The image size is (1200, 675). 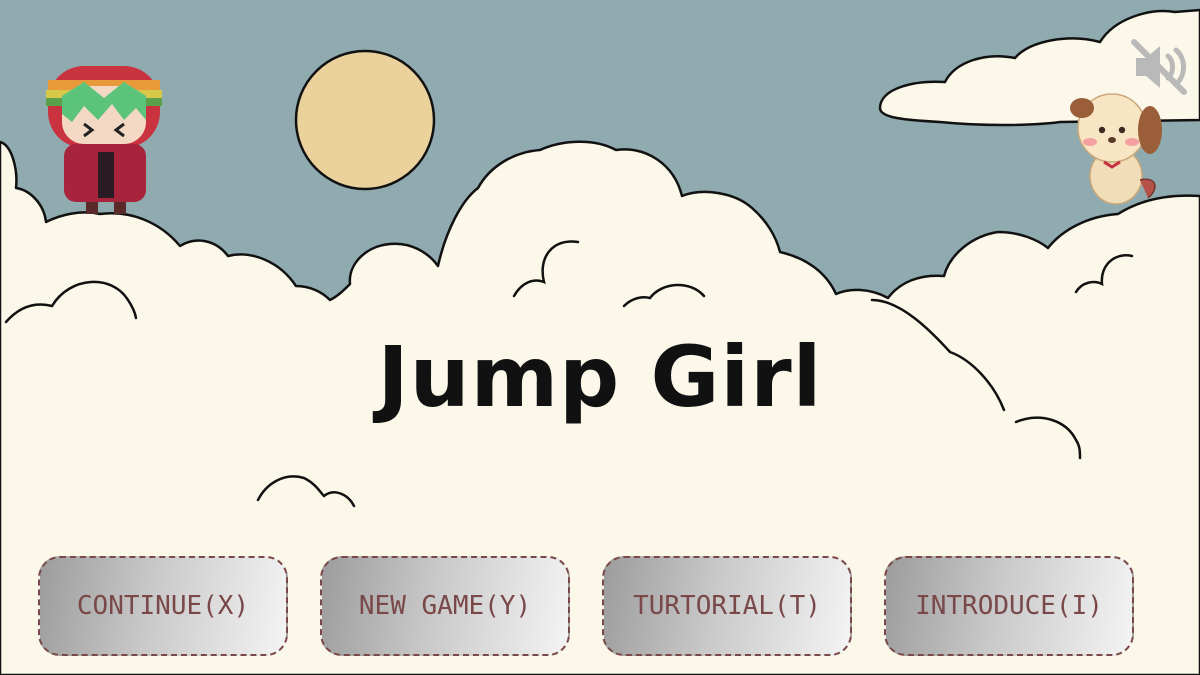 I want to click on mute-toggle-button, so click(x=1159, y=67).